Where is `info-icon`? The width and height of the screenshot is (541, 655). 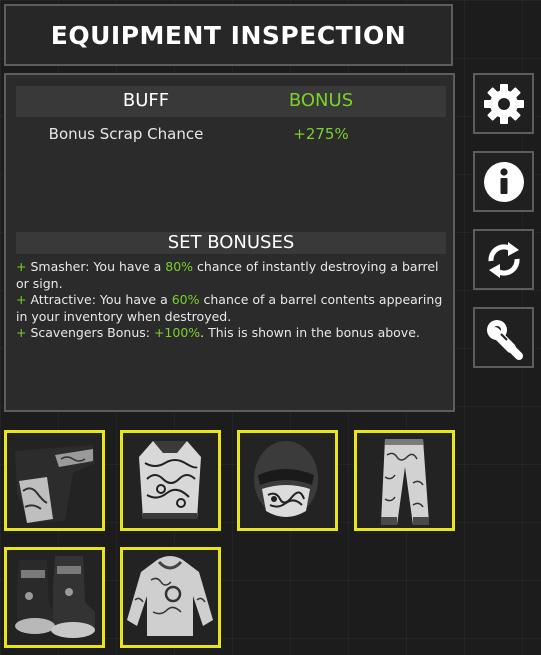
info-icon is located at coordinates (503, 181).